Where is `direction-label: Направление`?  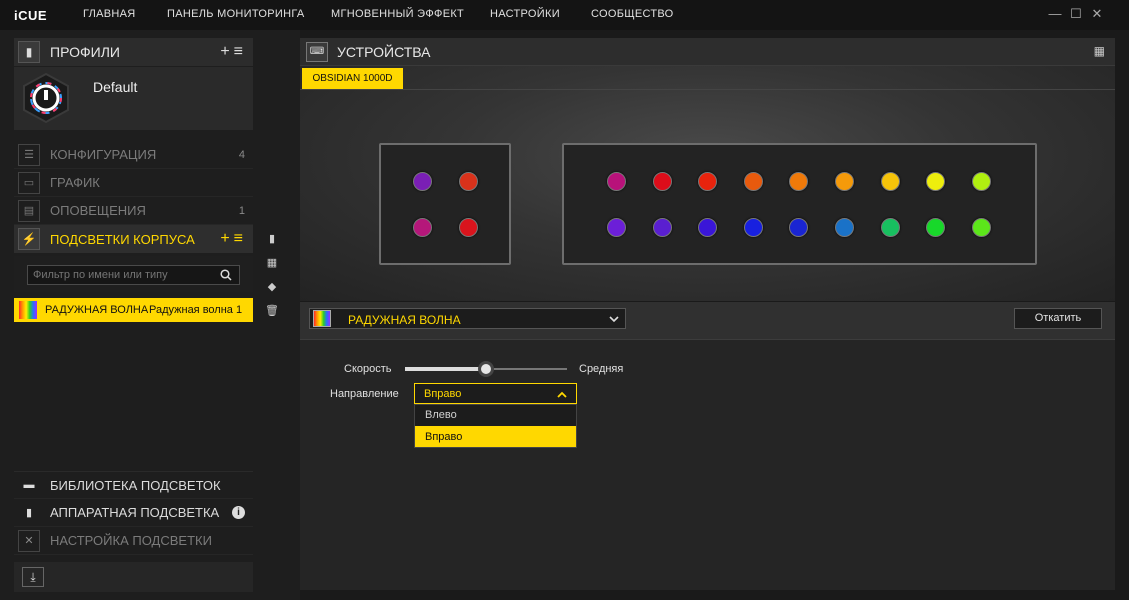 direction-label: Направление is located at coordinates (364, 394).